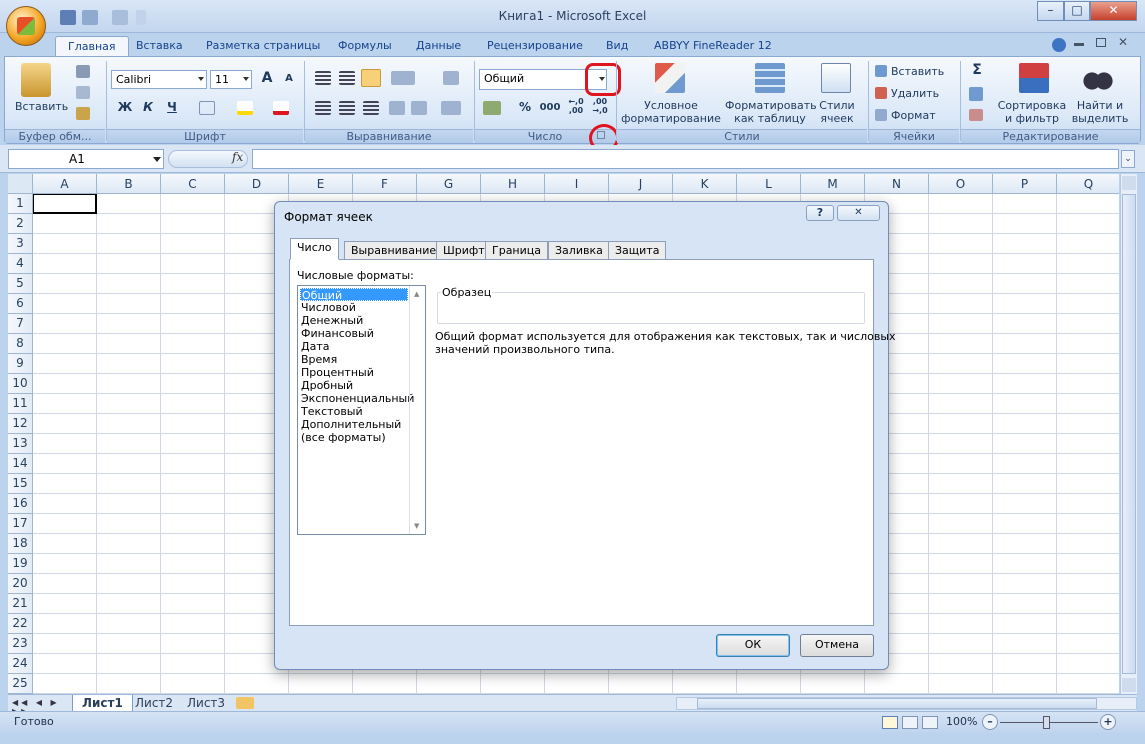 This screenshot has width=1145, height=744. Describe the element at coordinates (685, 159) in the screenshot. I see `formula-input` at that location.